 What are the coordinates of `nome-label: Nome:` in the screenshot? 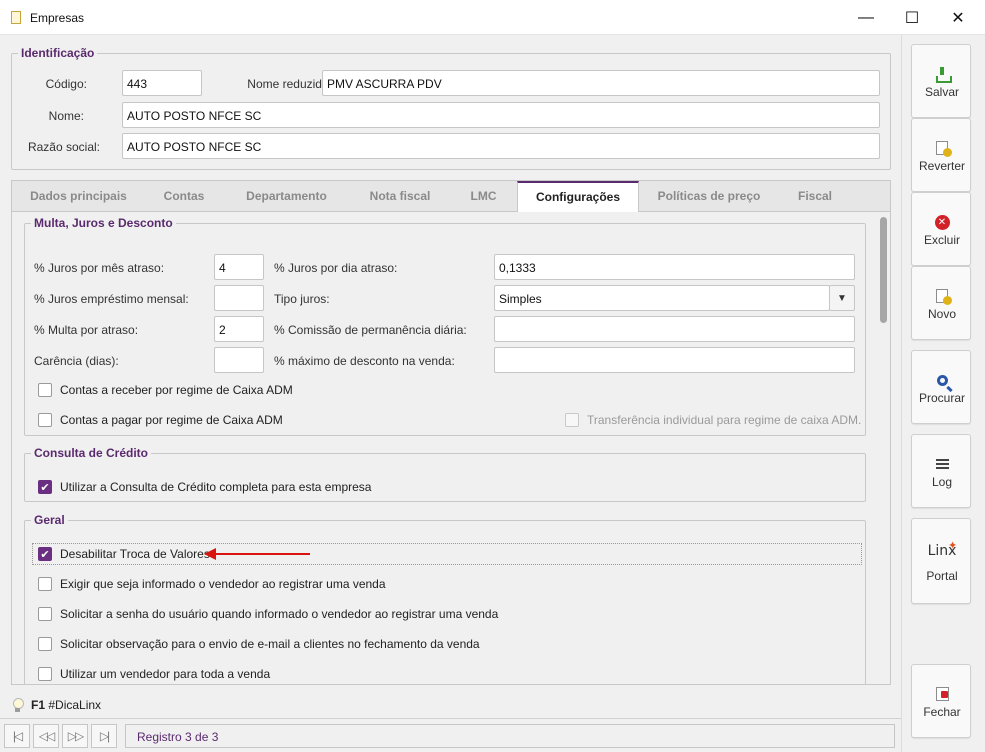 It's located at (66, 116).